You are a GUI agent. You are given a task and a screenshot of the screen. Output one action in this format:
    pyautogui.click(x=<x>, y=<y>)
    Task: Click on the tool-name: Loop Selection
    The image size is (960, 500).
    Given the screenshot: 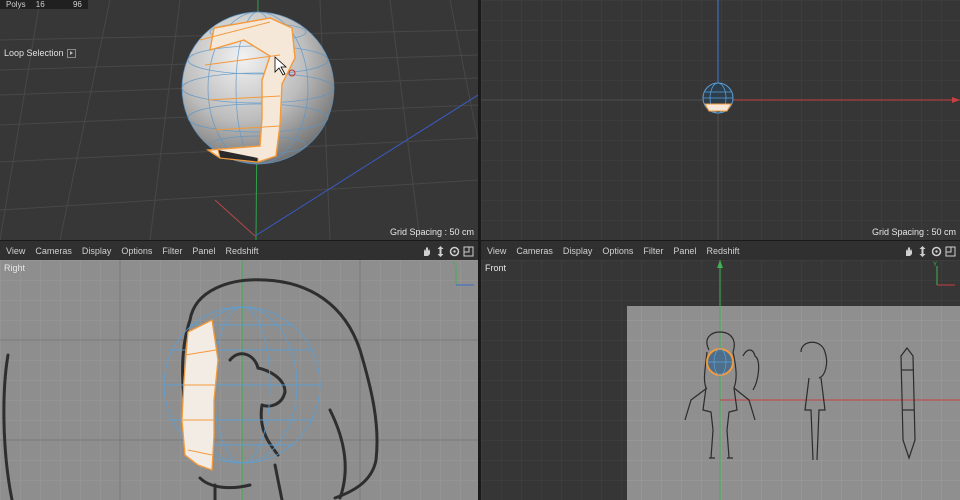 What is the action you would take?
    pyautogui.click(x=34, y=53)
    